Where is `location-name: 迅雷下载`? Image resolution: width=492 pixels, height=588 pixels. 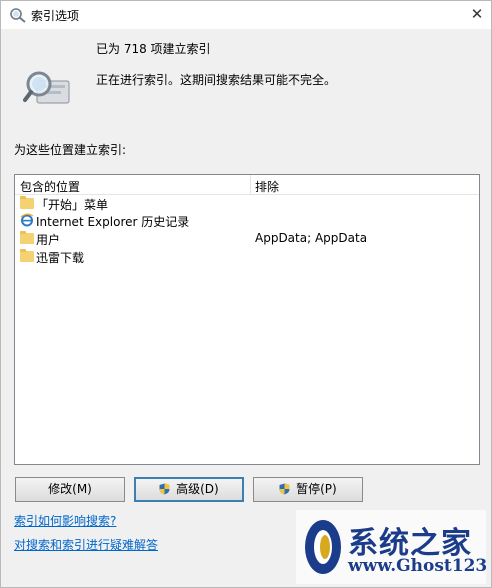 location-name: 迅雷下载 is located at coordinates (60, 258).